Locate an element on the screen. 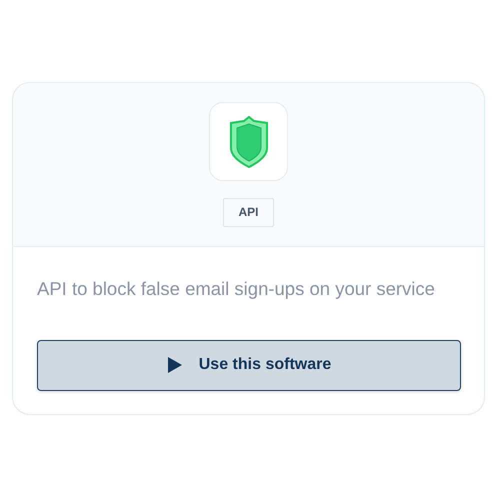 This screenshot has width=500, height=500. use-software-button: Use this software is located at coordinates (249, 365).